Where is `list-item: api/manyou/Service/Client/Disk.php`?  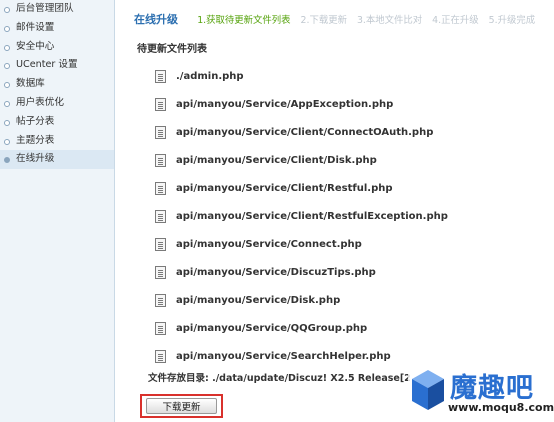
list-item: api/manyou/Service/Client/Disk.php is located at coordinates (301, 160).